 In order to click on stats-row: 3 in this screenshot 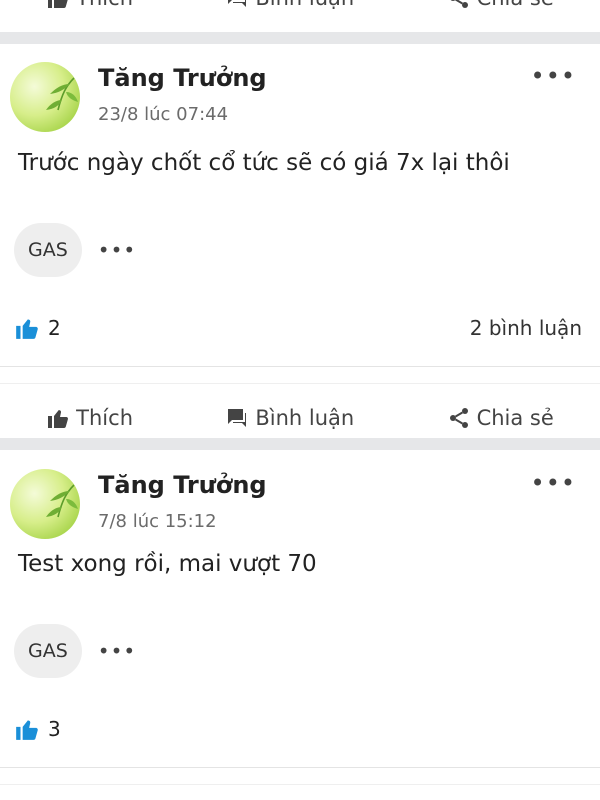, I will do `click(300, 729)`.